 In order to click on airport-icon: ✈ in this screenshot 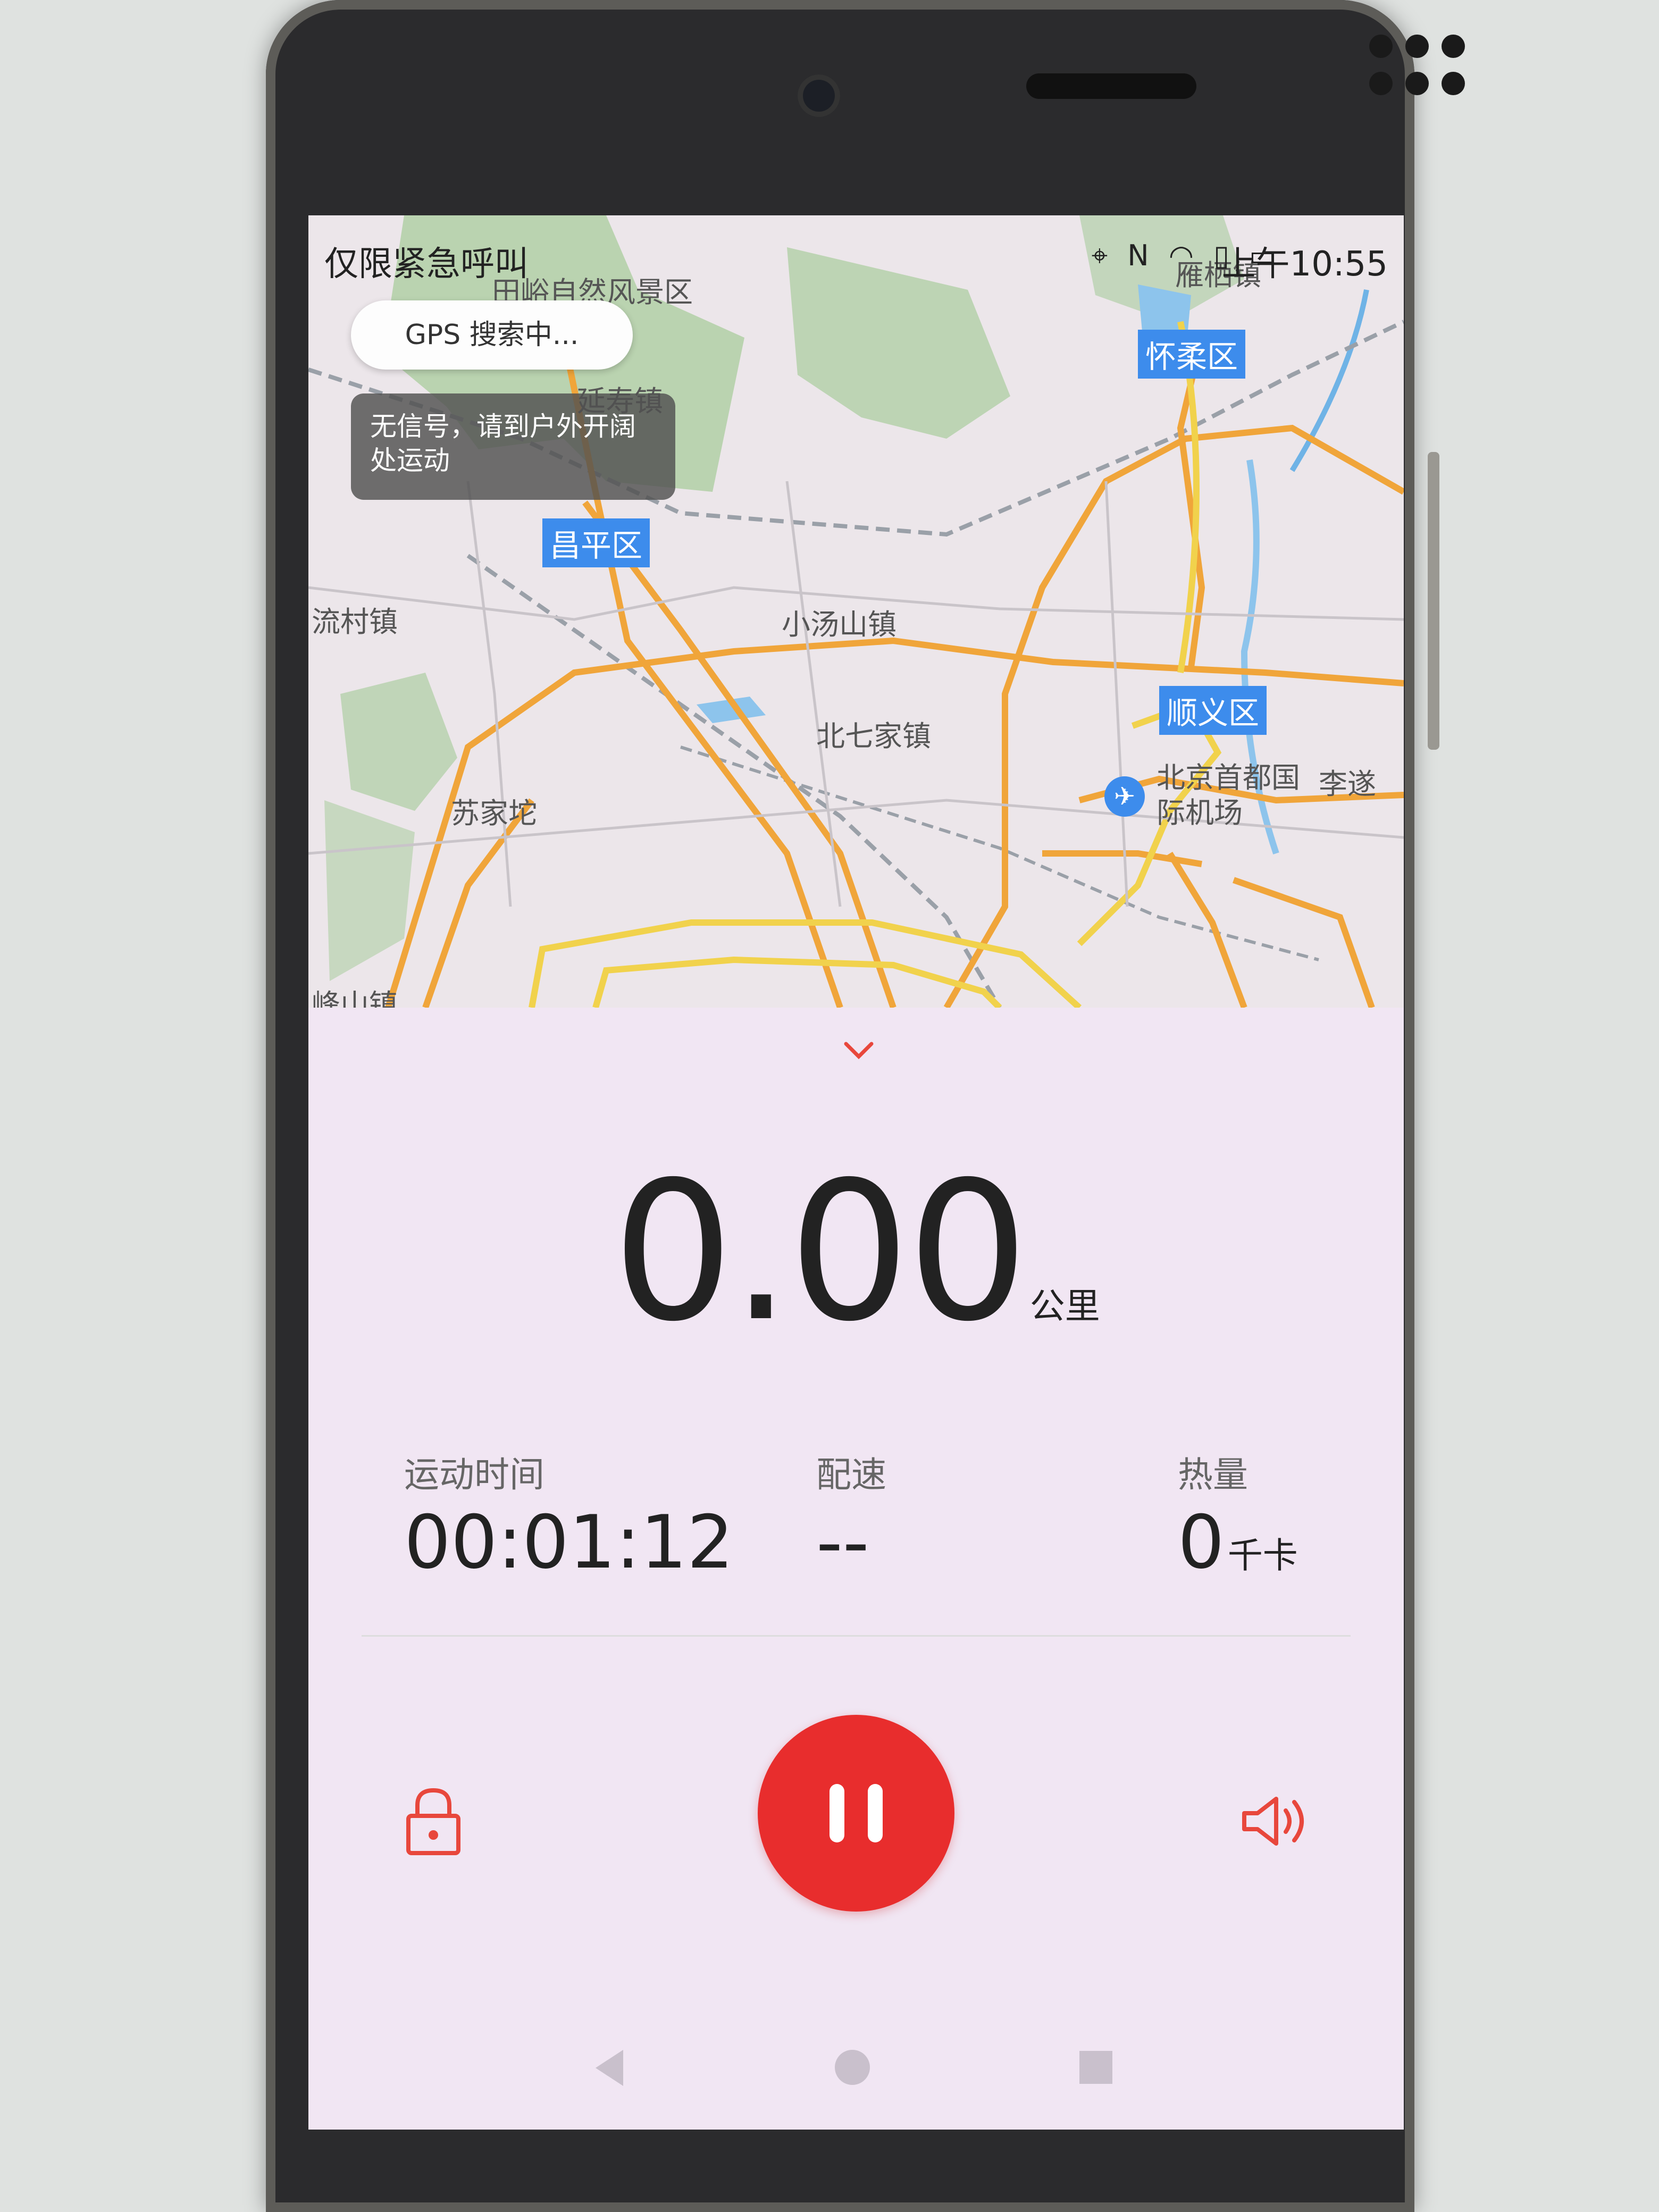, I will do `click(1124, 796)`.